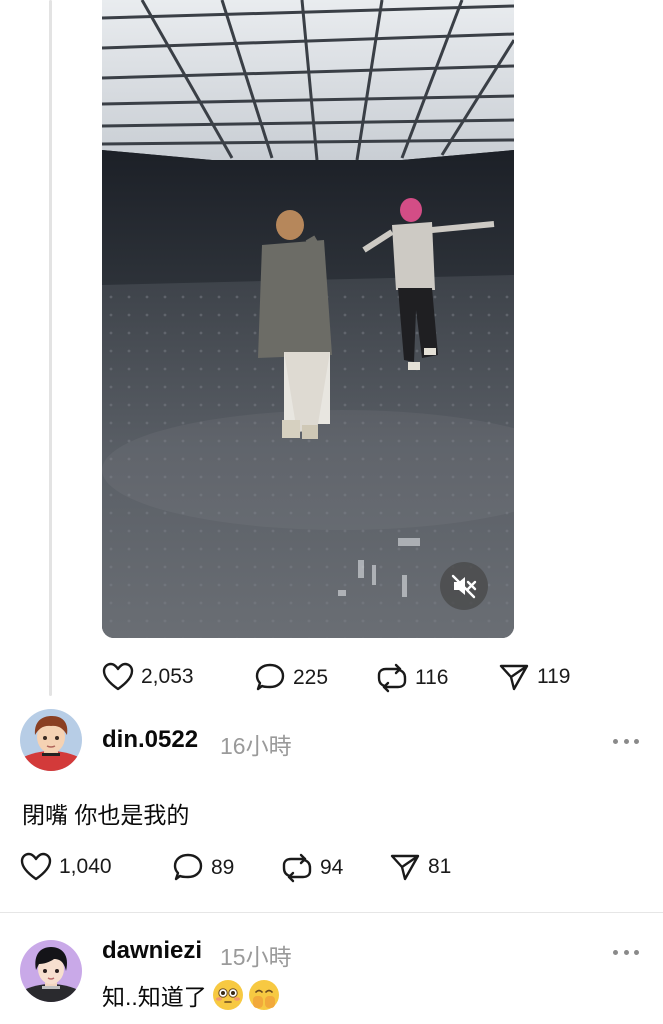 This screenshot has width=663, height=1024. I want to click on share-count: 119, so click(554, 676).